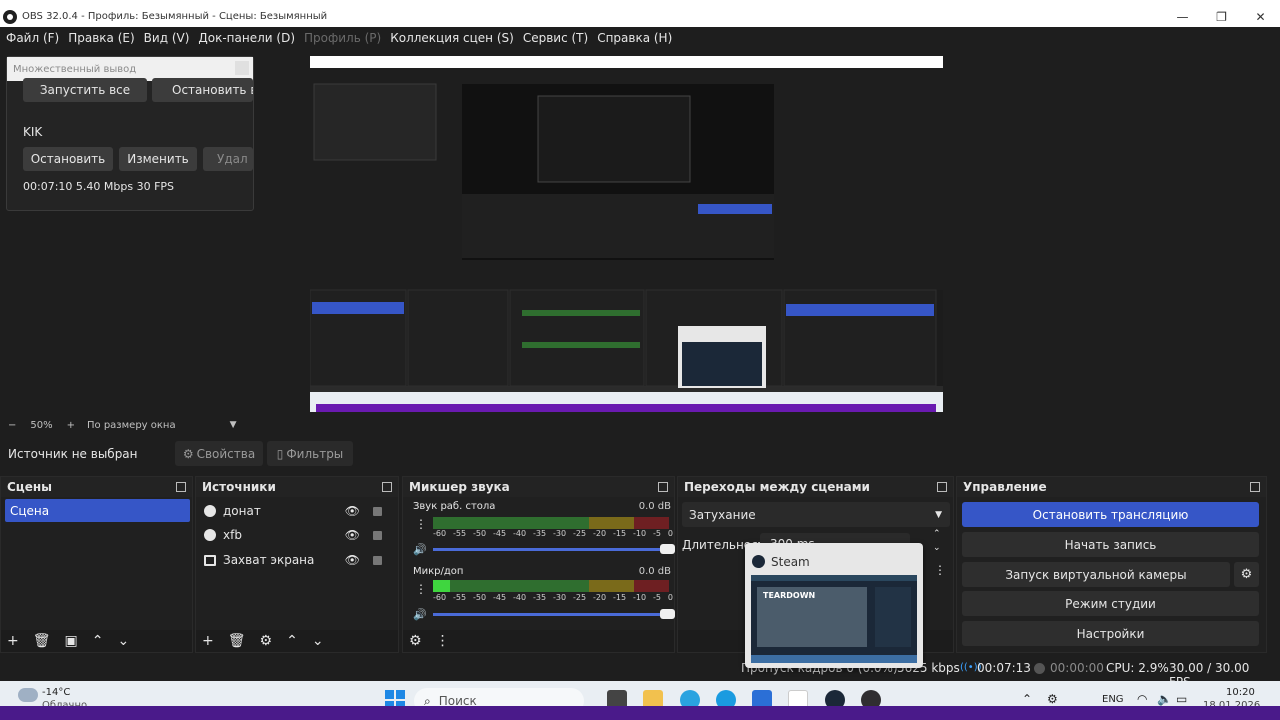  I want to click on no-source-label: Источник не выбран, so click(73, 453).